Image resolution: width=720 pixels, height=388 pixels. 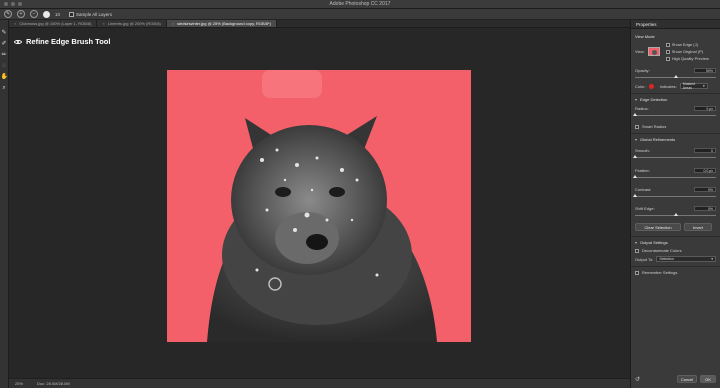 I want to click on global-refinements-heading: Global Refinements, so click(x=658, y=139).